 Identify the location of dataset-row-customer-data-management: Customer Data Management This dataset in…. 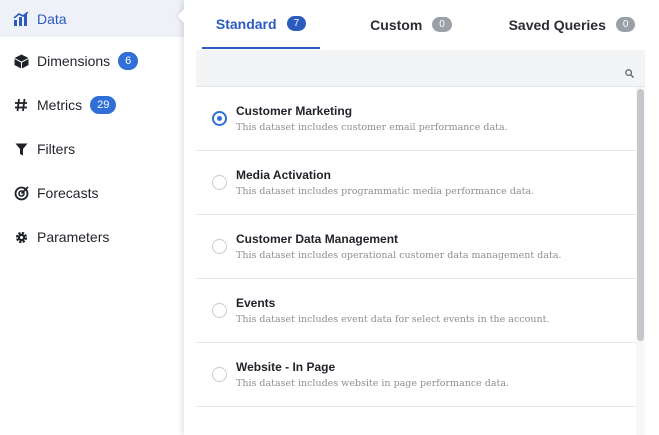
(416, 247).